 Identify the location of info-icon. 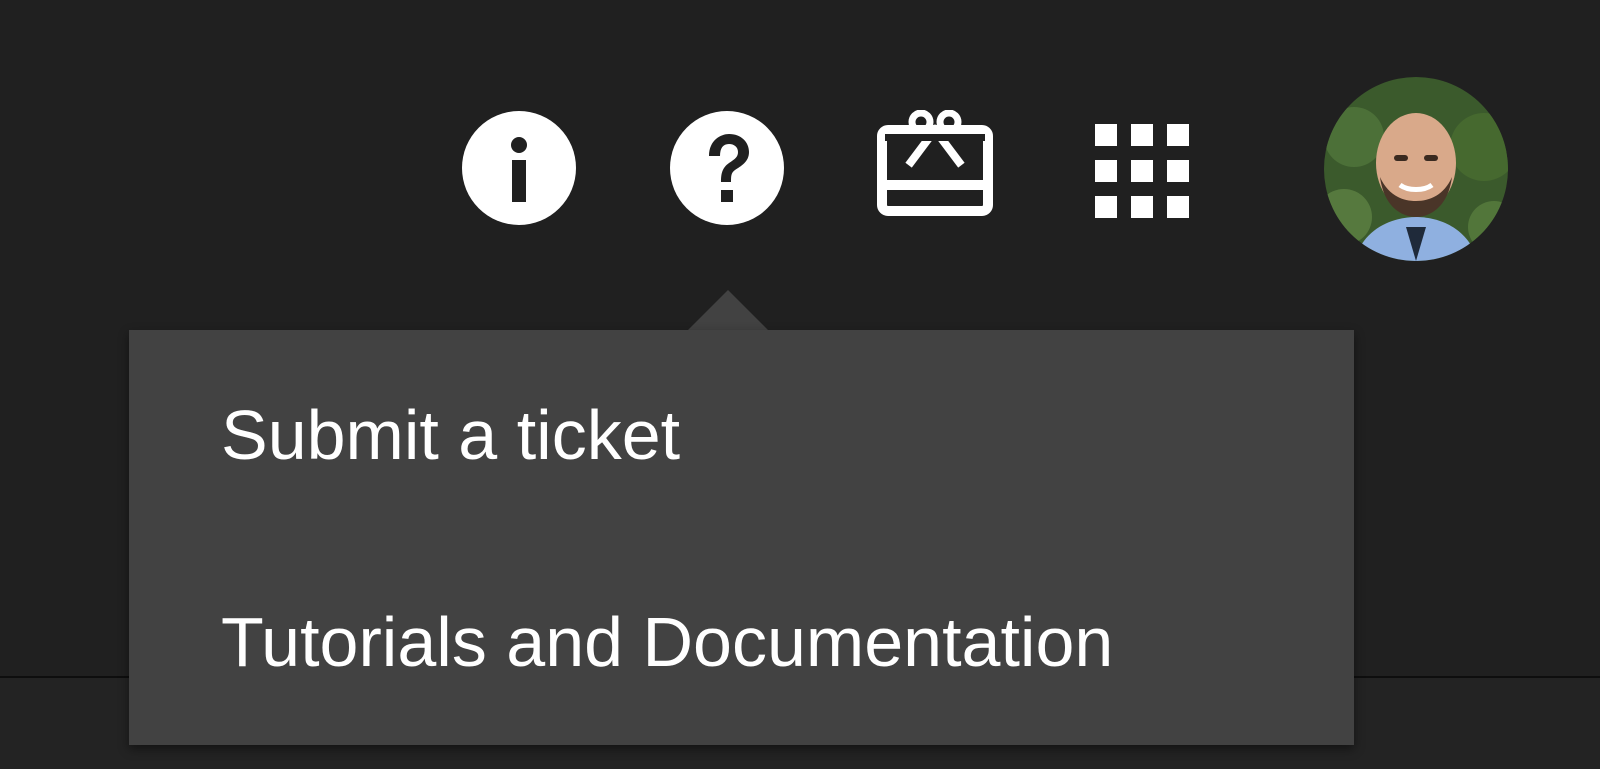
(519, 168).